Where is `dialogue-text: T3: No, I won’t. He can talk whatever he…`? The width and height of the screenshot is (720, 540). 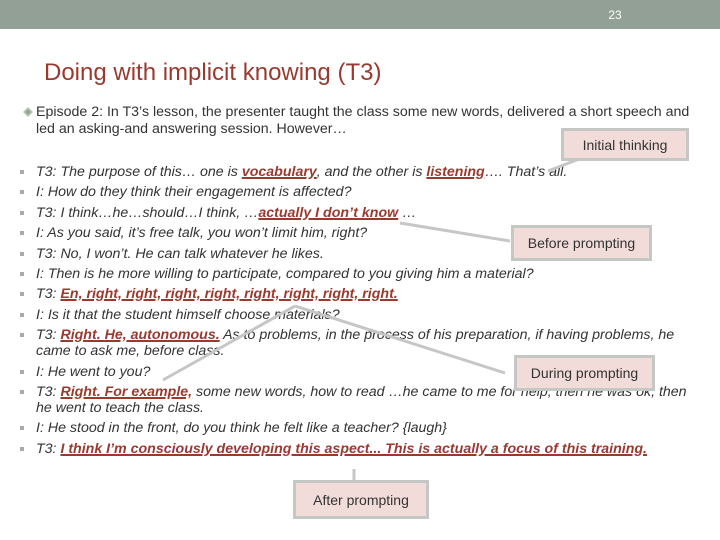 dialogue-text: T3: No, I won’t. He can talk whatever he… is located at coordinates (180, 253).